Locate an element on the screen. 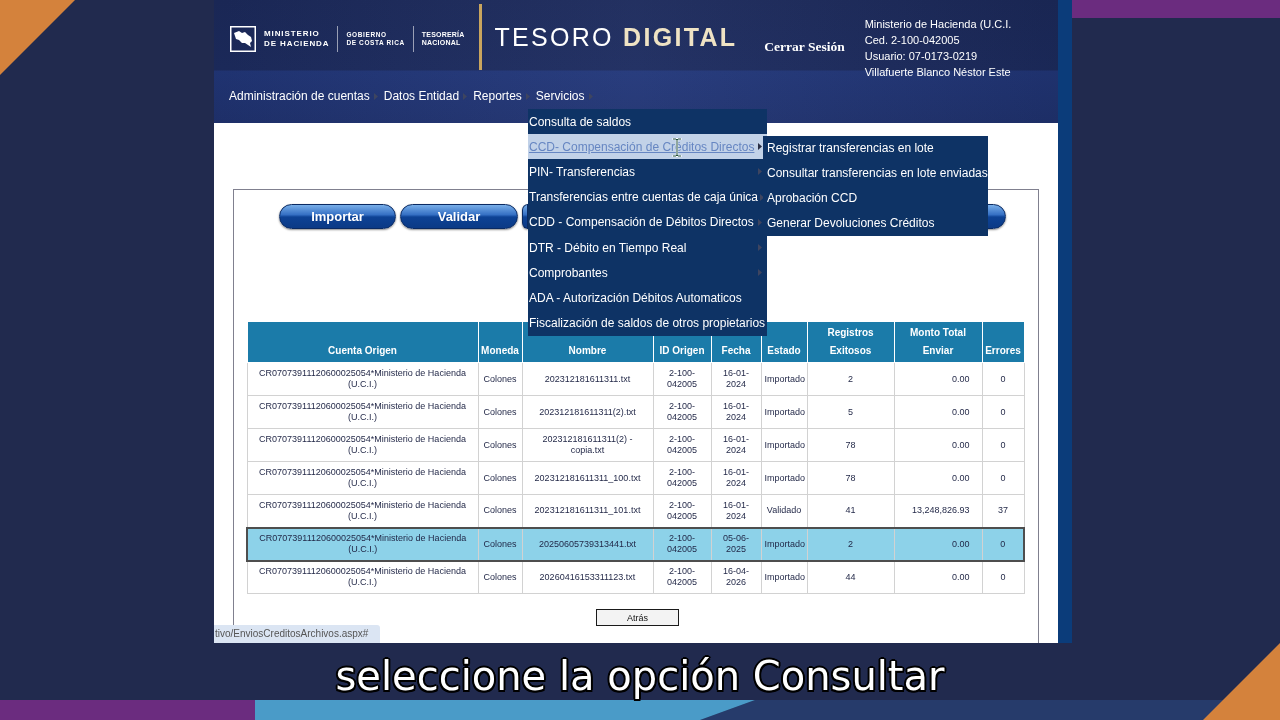 This screenshot has width=1280, height=720. nav-menu-item: Administración de cuentas is located at coordinates (299, 96).